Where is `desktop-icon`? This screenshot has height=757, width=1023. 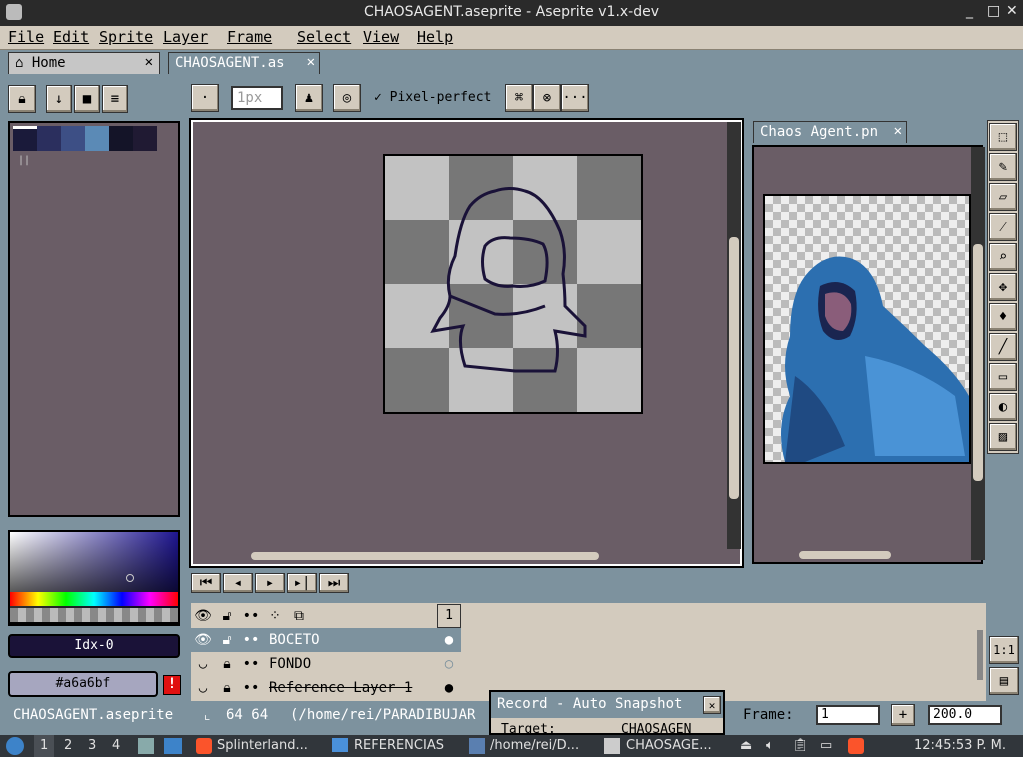
desktop-icon is located at coordinates (173, 746).